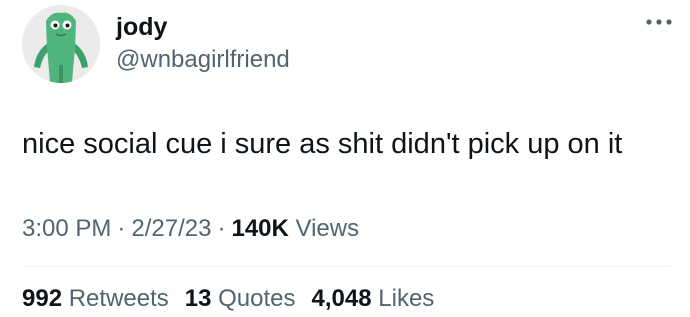 Image resolution: width=690 pixels, height=317 pixels. What do you see at coordinates (406, 298) in the screenshot?
I see `likes-label: Likes` at bounding box center [406, 298].